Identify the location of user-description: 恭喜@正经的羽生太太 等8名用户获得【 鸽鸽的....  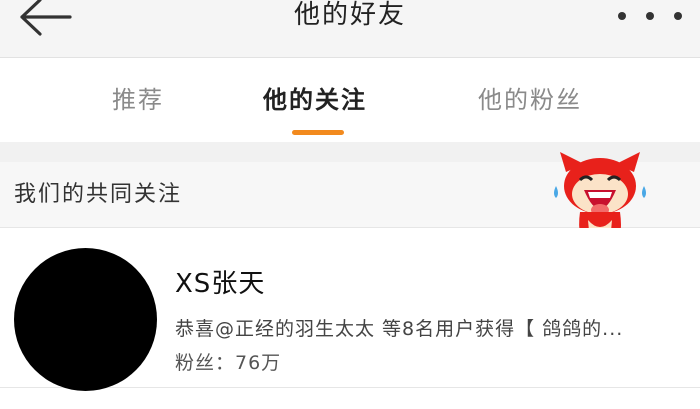
(399, 329).